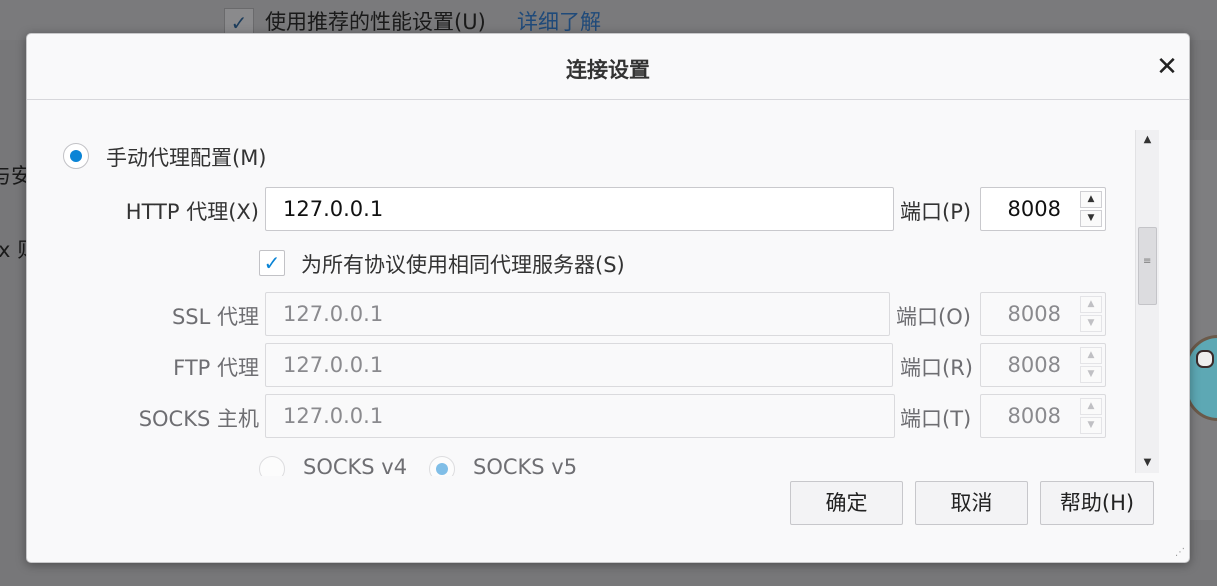 The width and height of the screenshot is (1217, 586). I want to click on http-proxy-label: HTTP 代理(X), so click(192, 212).